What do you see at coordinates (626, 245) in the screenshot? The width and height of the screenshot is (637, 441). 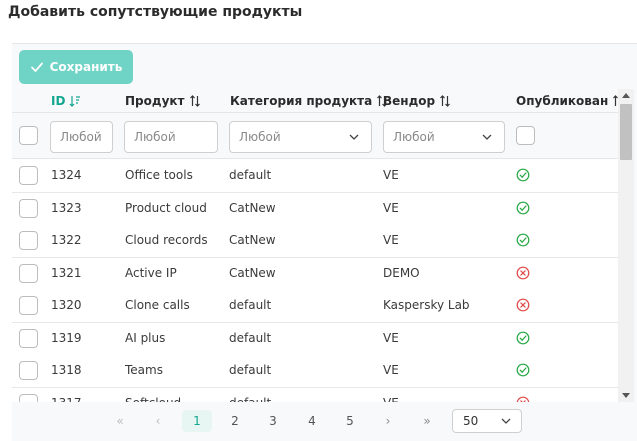 I see `table-scrollbar` at bounding box center [626, 245].